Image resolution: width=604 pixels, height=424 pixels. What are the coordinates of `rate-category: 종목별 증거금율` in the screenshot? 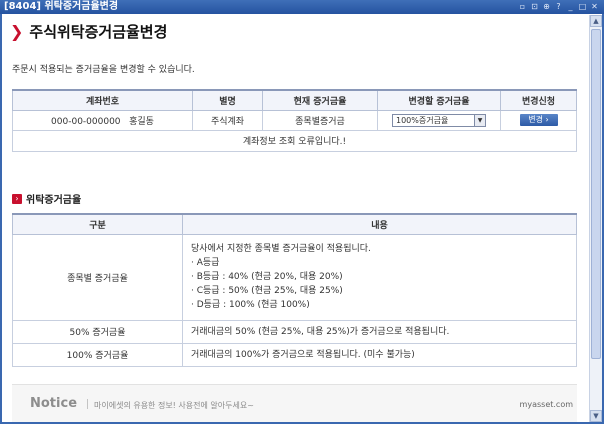 It's located at (97, 277).